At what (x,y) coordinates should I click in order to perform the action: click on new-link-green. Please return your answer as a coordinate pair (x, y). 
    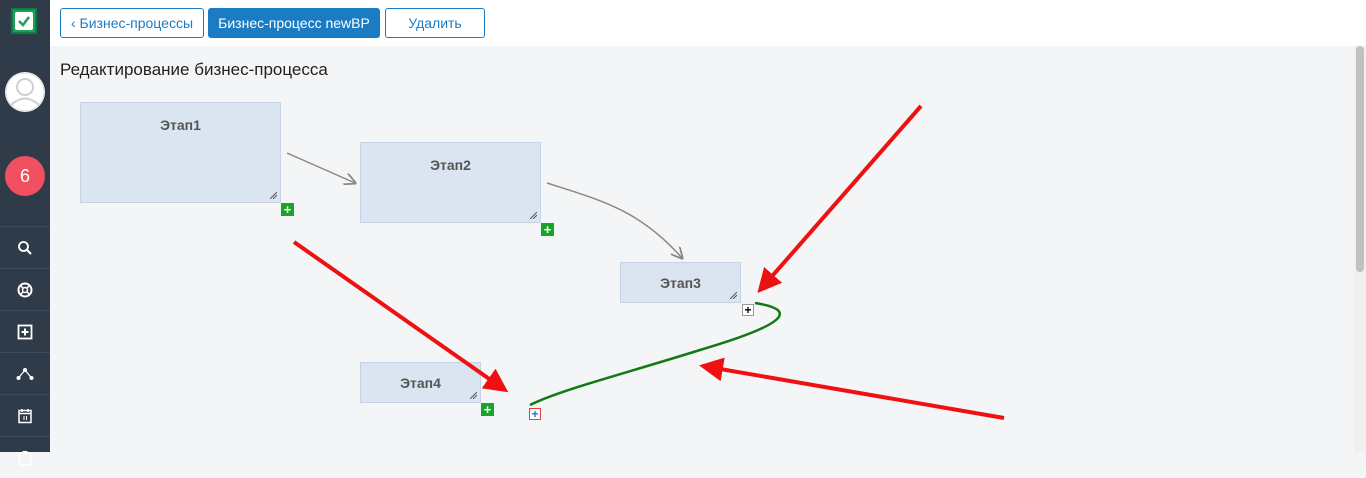
    Looking at the image, I should click on (655, 354).